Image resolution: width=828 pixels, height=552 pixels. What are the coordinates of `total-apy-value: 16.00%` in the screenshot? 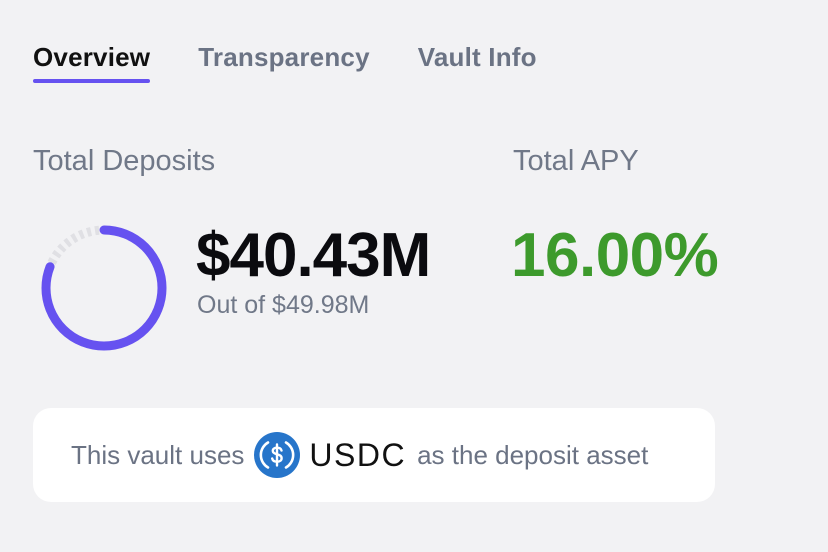 It's located at (615, 255).